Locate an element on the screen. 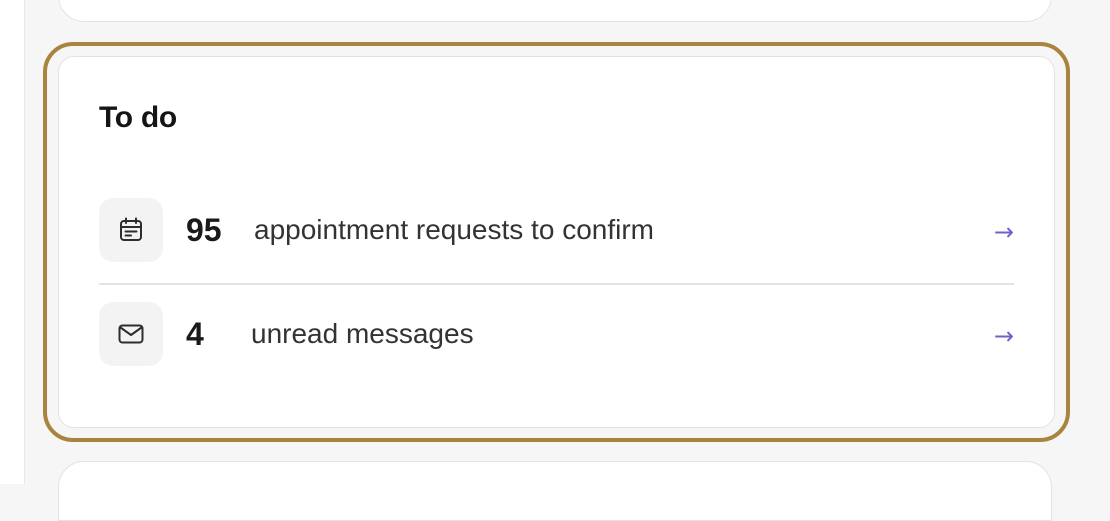 This screenshot has height=521, width=1110. todo-item-appointment-requests: 95 appointment requests to confirm → is located at coordinates (556, 231).